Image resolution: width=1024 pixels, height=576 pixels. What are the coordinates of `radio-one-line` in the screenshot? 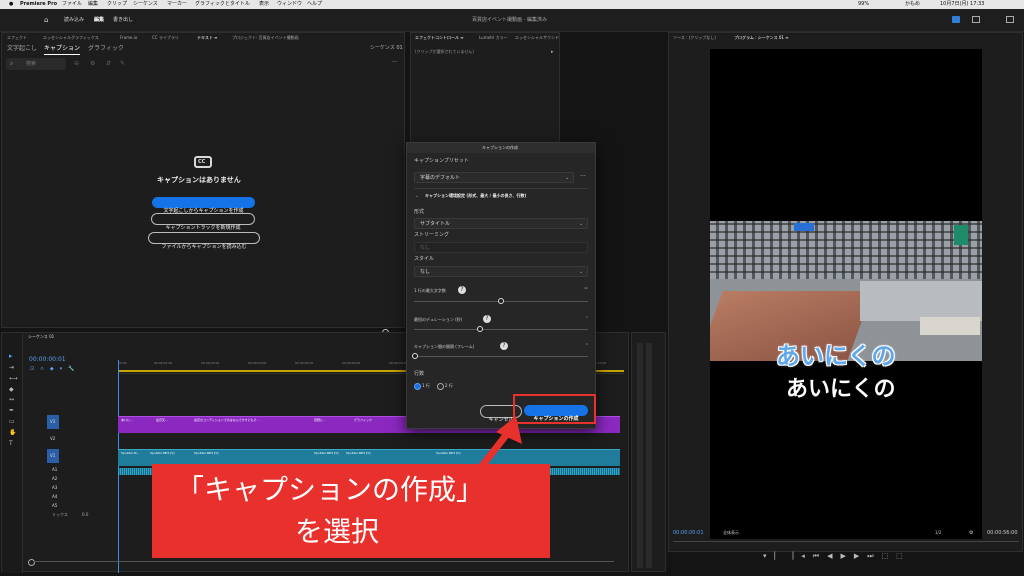 It's located at (417, 386).